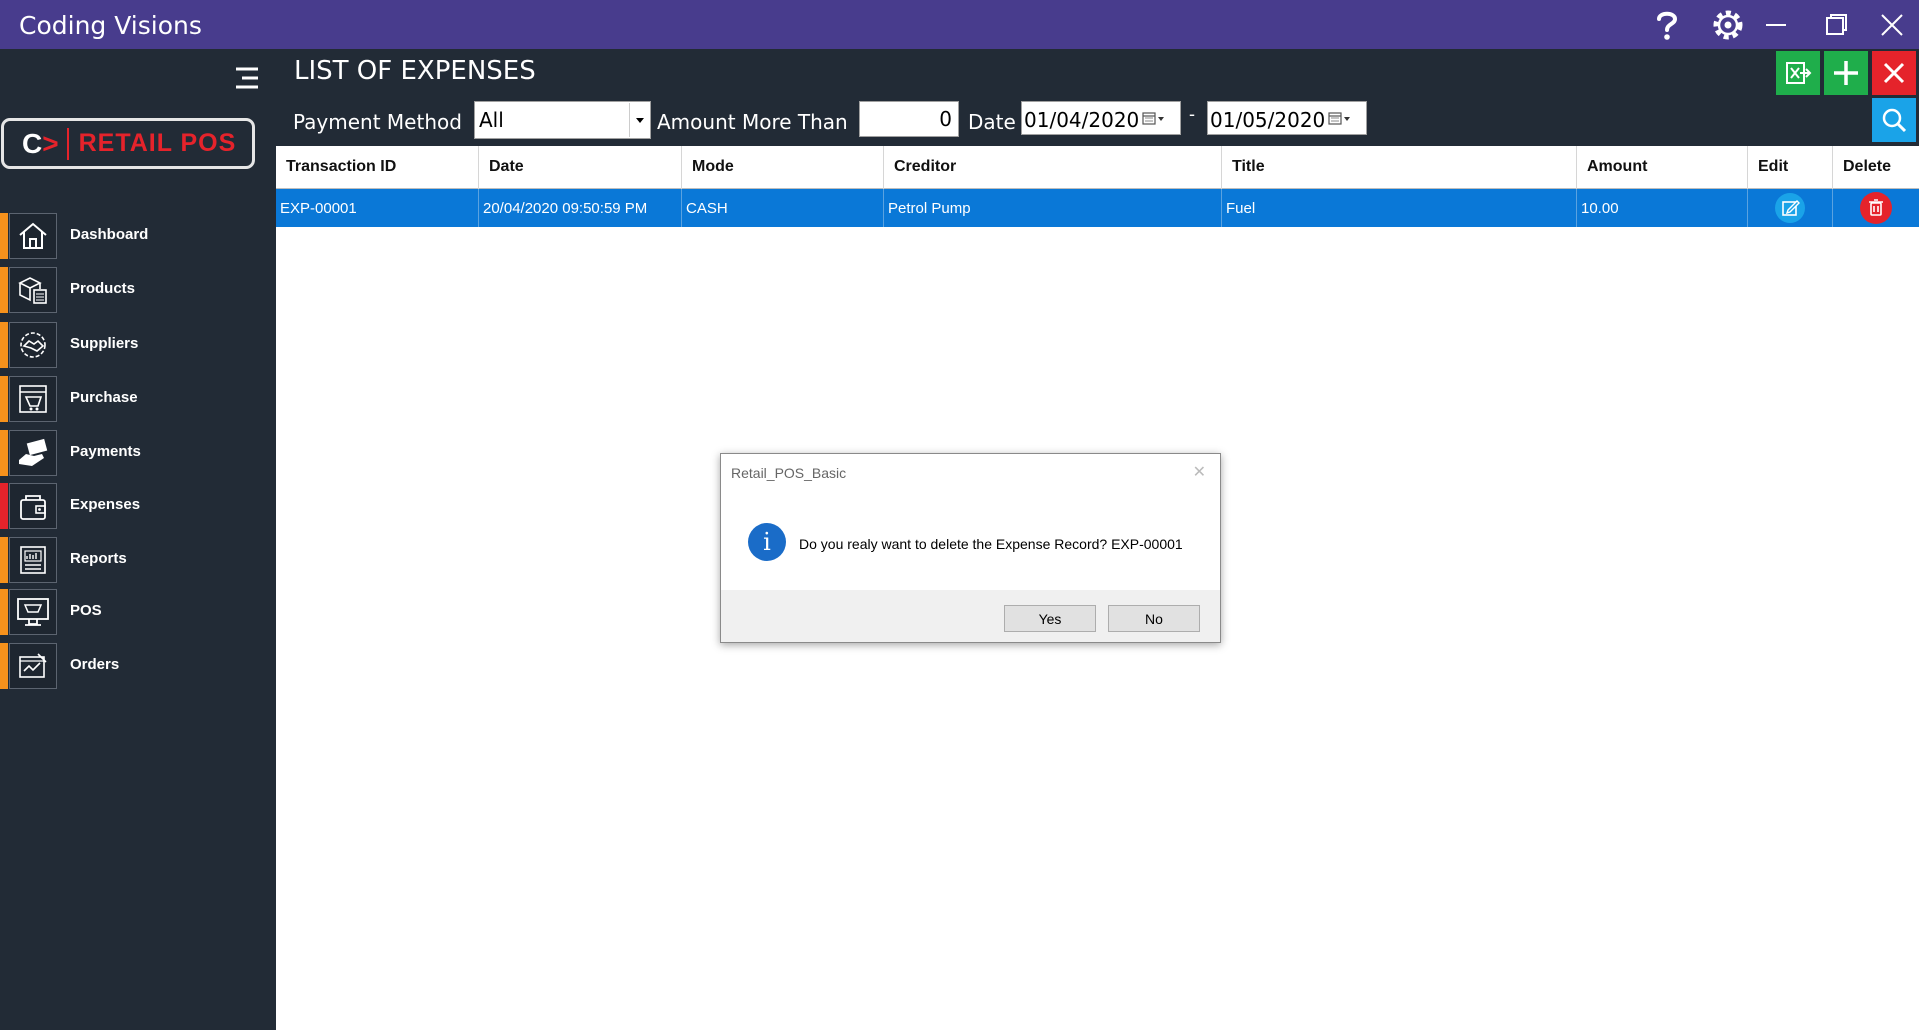  What do you see at coordinates (1399, 208) in the screenshot?
I see `cell-title: Fuel` at bounding box center [1399, 208].